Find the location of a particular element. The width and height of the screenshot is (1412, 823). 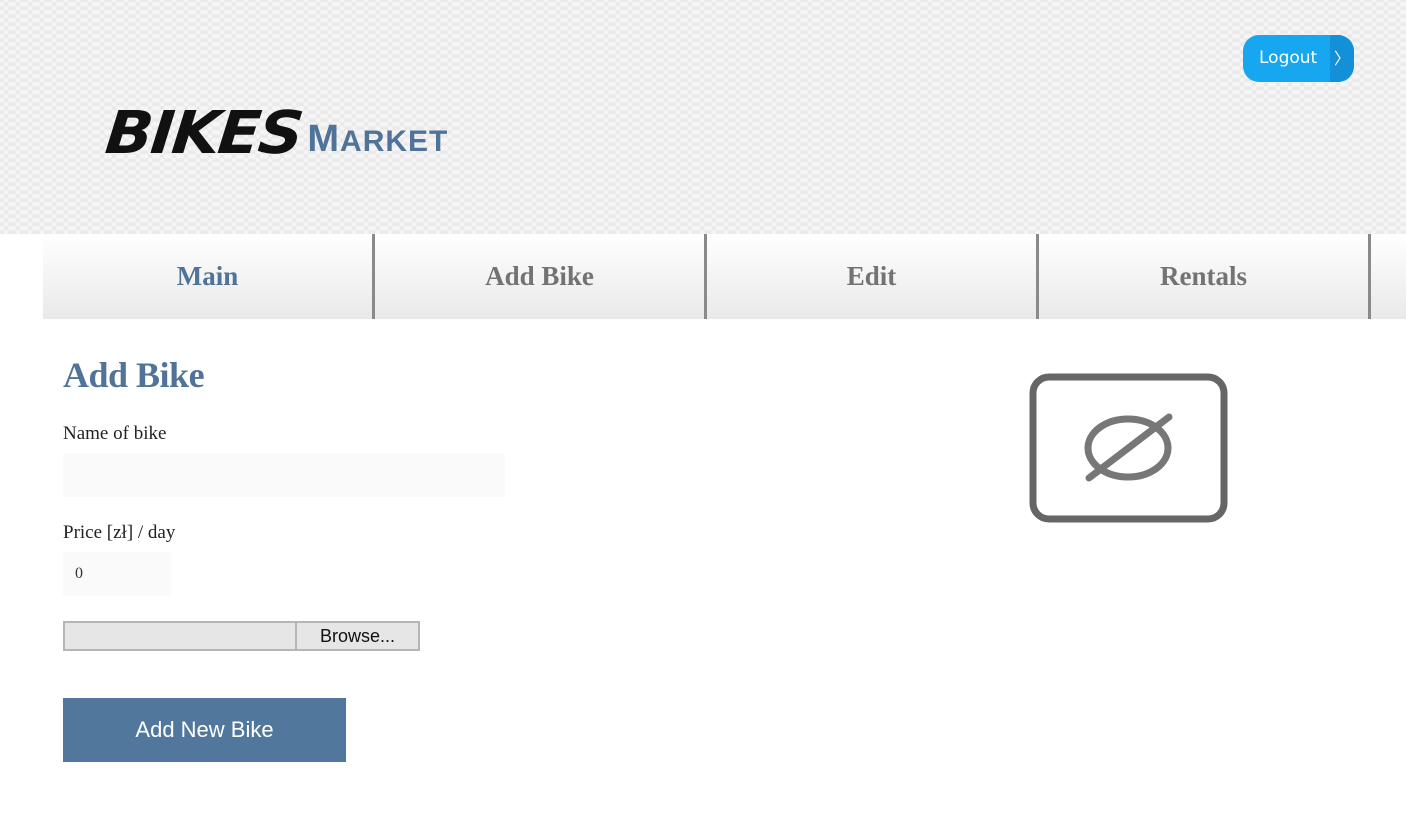

add-new-bike-button: Add New Bike is located at coordinates (204, 730).